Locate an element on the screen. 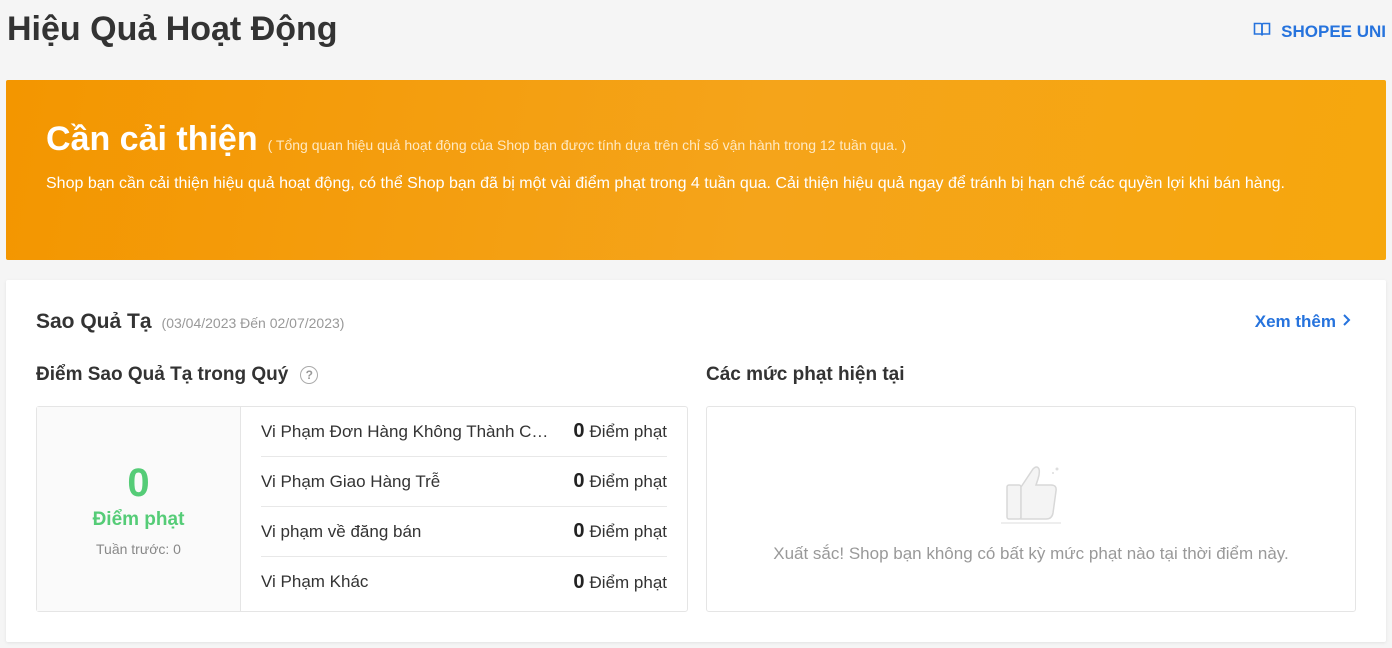 This screenshot has width=1392, height=648. score-summary: 0 Điểm phạt Tuần trước: 0 is located at coordinates (139, 509).